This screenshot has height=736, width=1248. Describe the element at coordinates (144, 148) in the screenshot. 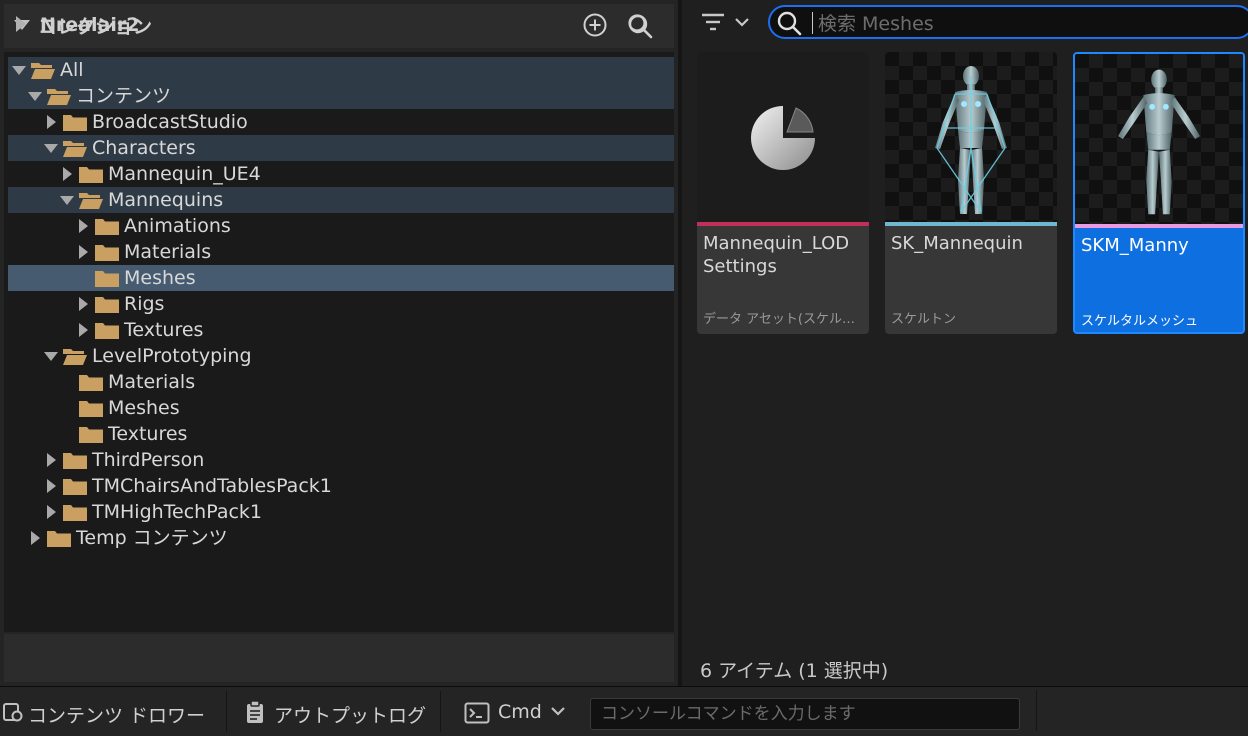

I see `tree-item-label: Characters` at that location.